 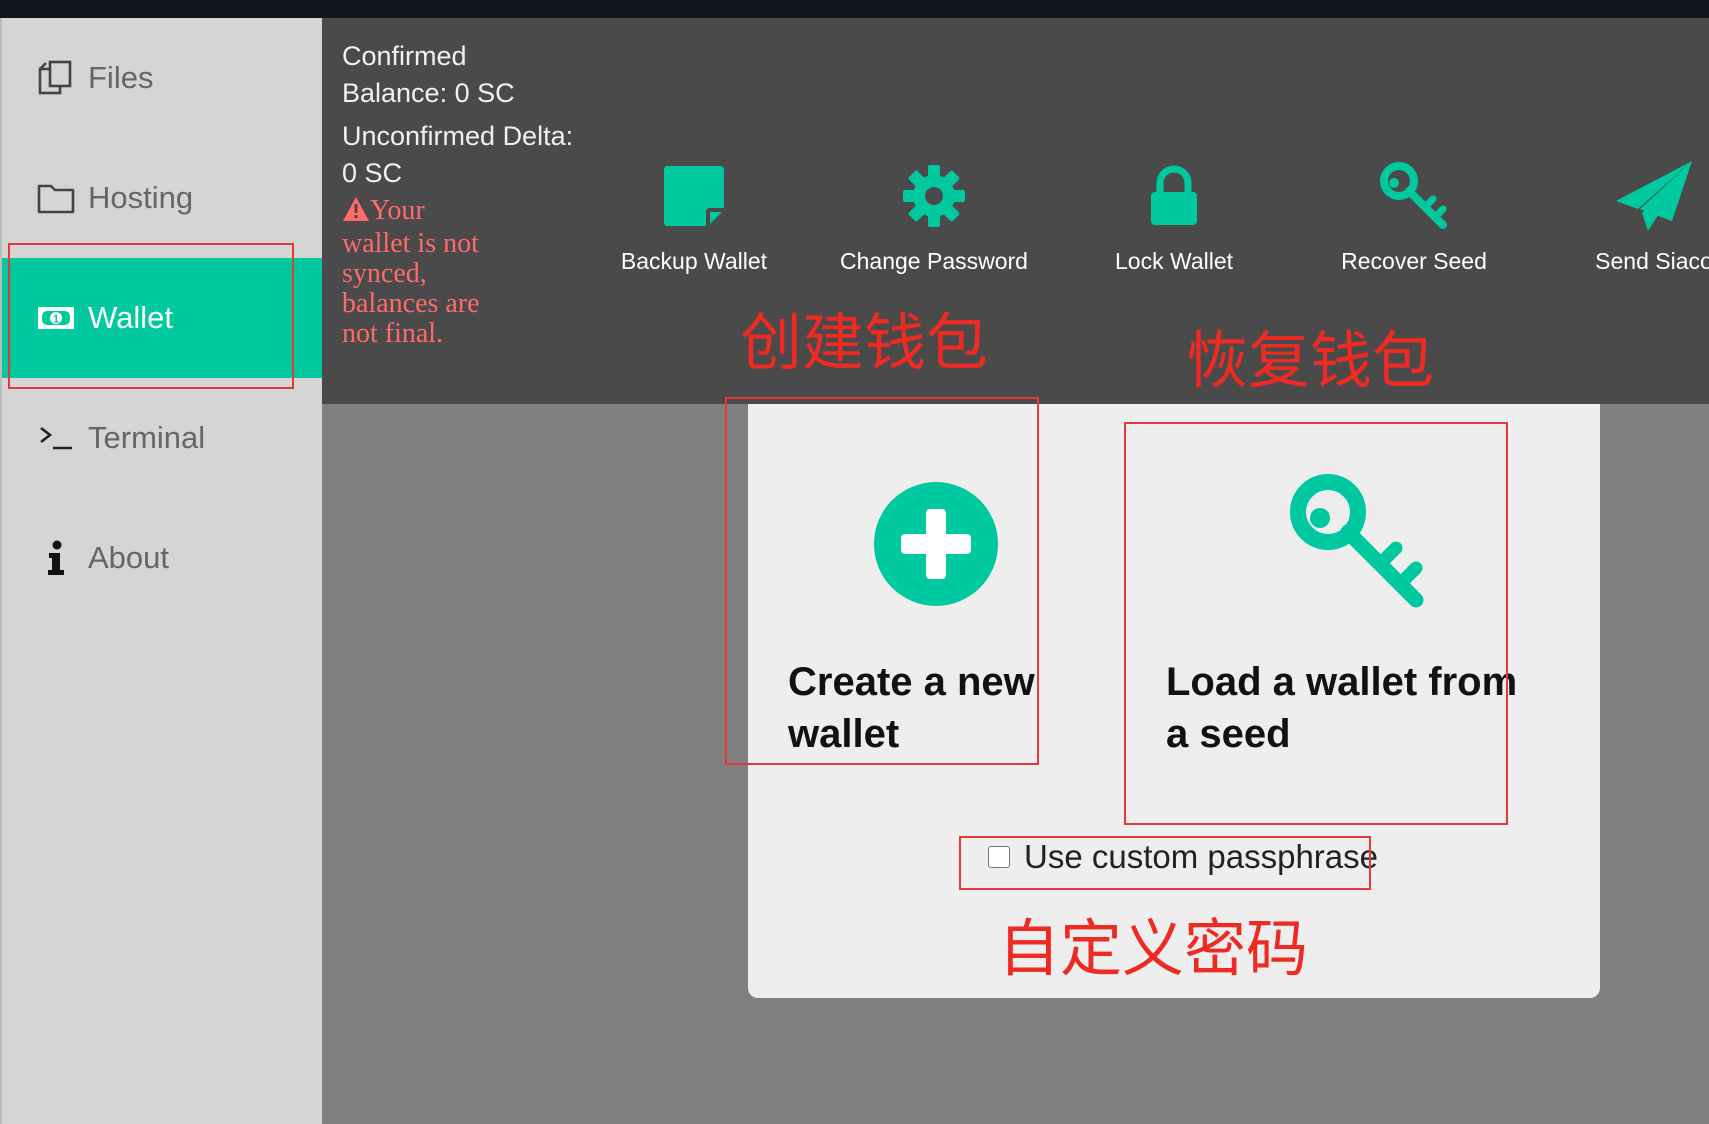 I want to click on sidebar-item-label: About, so click(x=129, y=557).